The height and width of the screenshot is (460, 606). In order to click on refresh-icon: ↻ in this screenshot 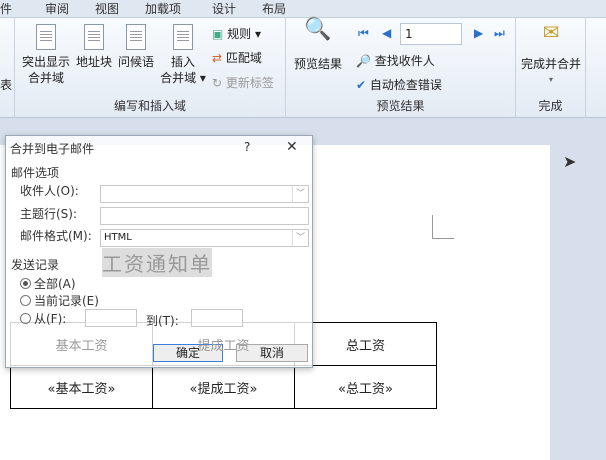, I will do `click(217, 83)`.